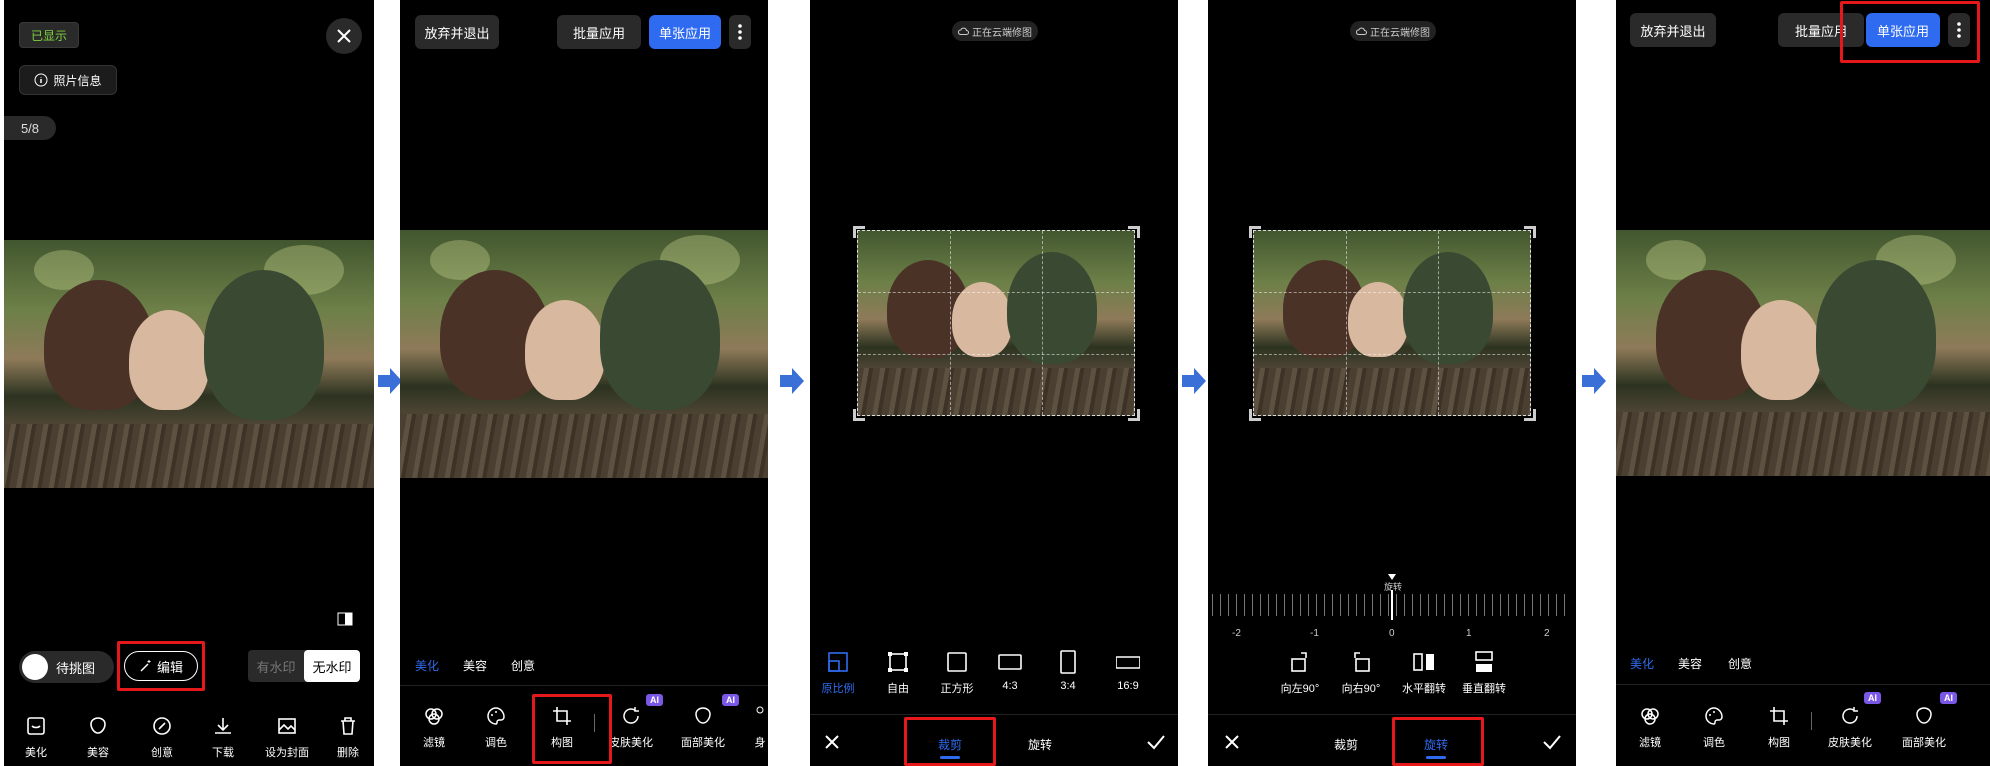 This screenshot has height=766, width=1990. What do you see at coordinates (1850, 715) in the screenshot?
I see `refresh-sparkle-icon` at bounding box center [1850, 715].